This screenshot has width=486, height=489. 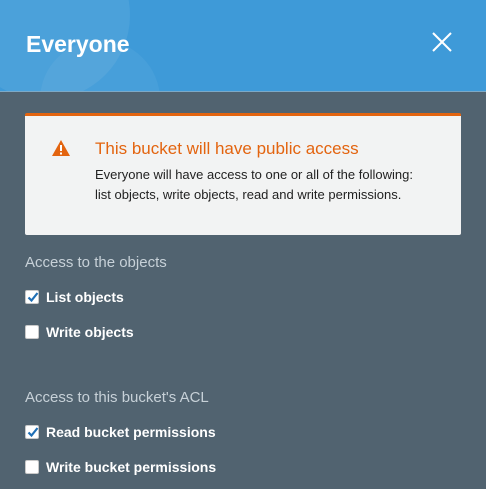 I want to click on acl-section-title: Access to this bucket's ACL, so click(x=117, y=397).